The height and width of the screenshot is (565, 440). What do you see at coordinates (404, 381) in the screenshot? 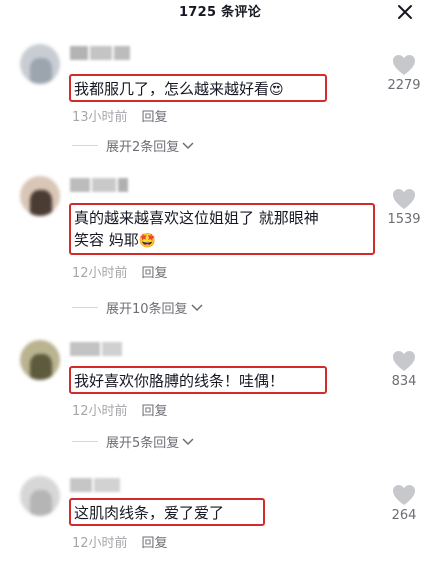
I see `like-count: 834` at bounding box center [404, 381].